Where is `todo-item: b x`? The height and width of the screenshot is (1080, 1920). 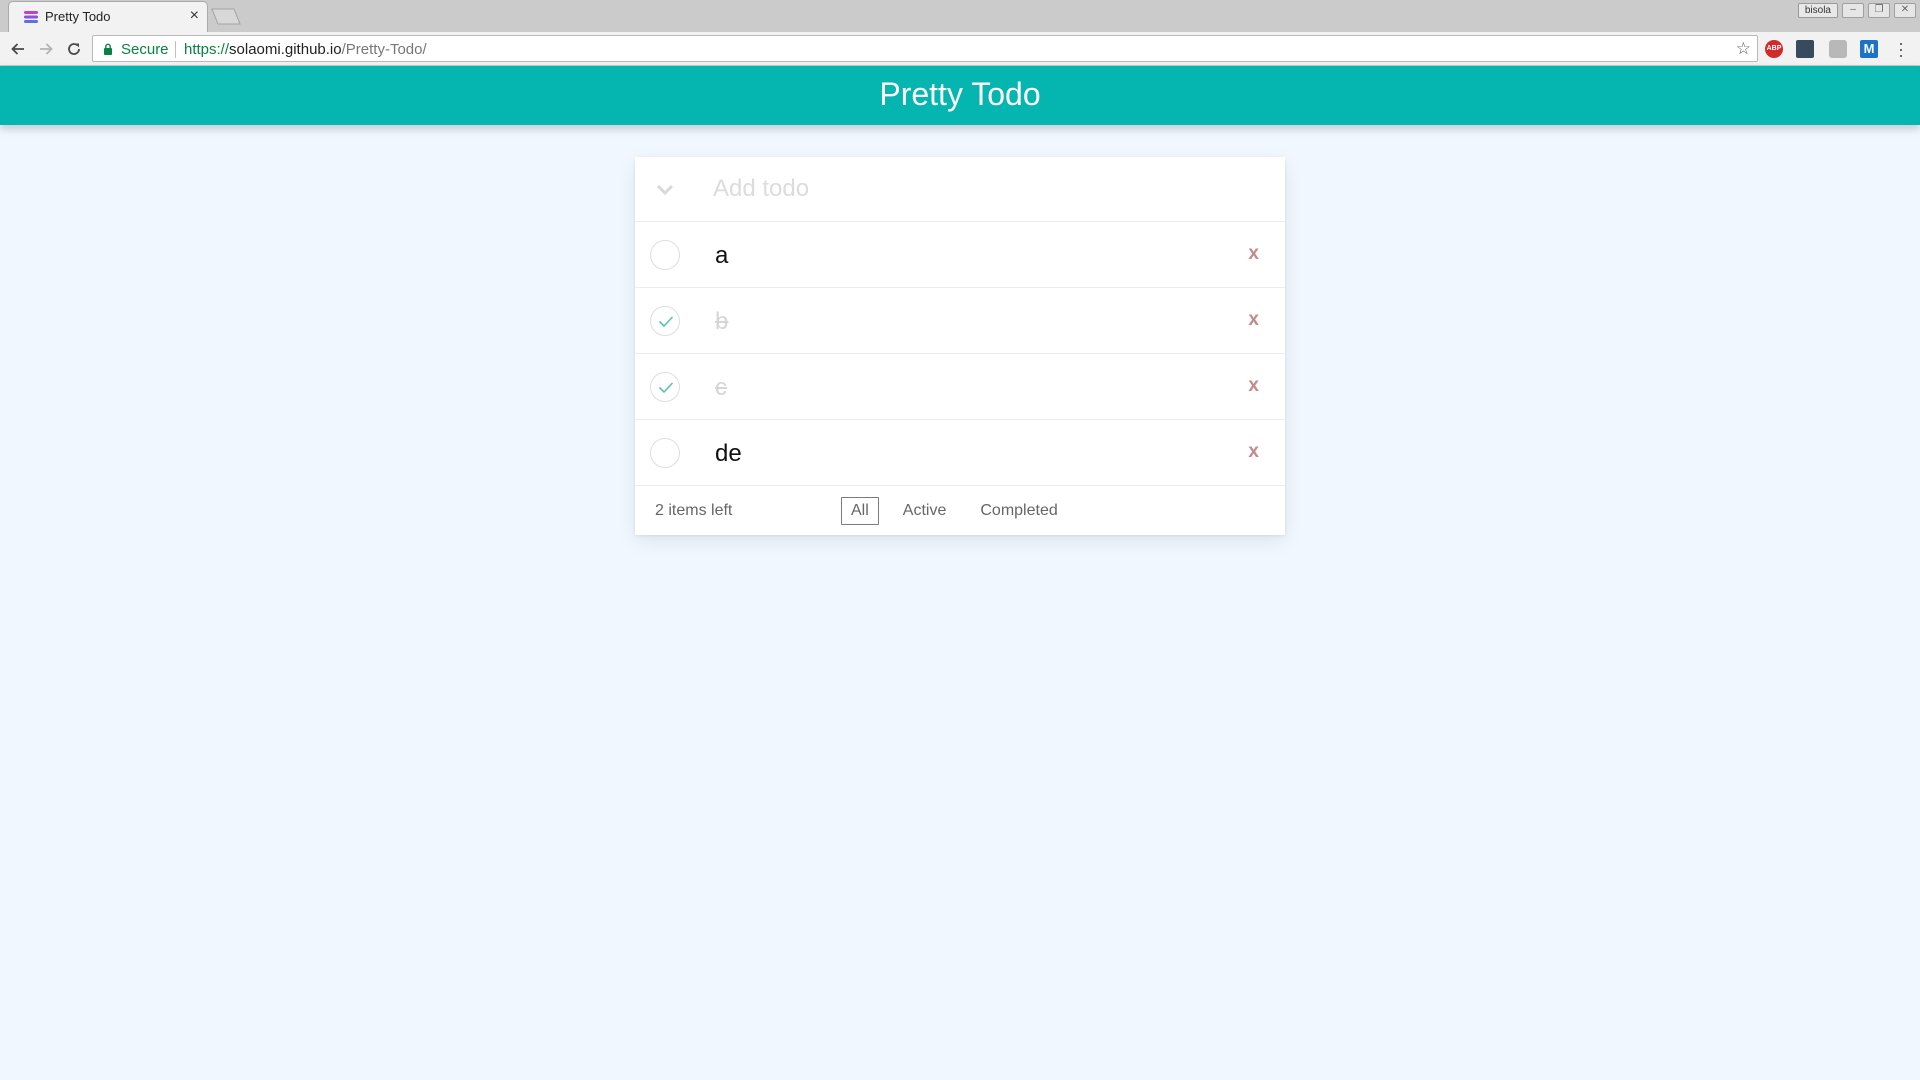
todo-item: b x is located at coordinates (960, 321).